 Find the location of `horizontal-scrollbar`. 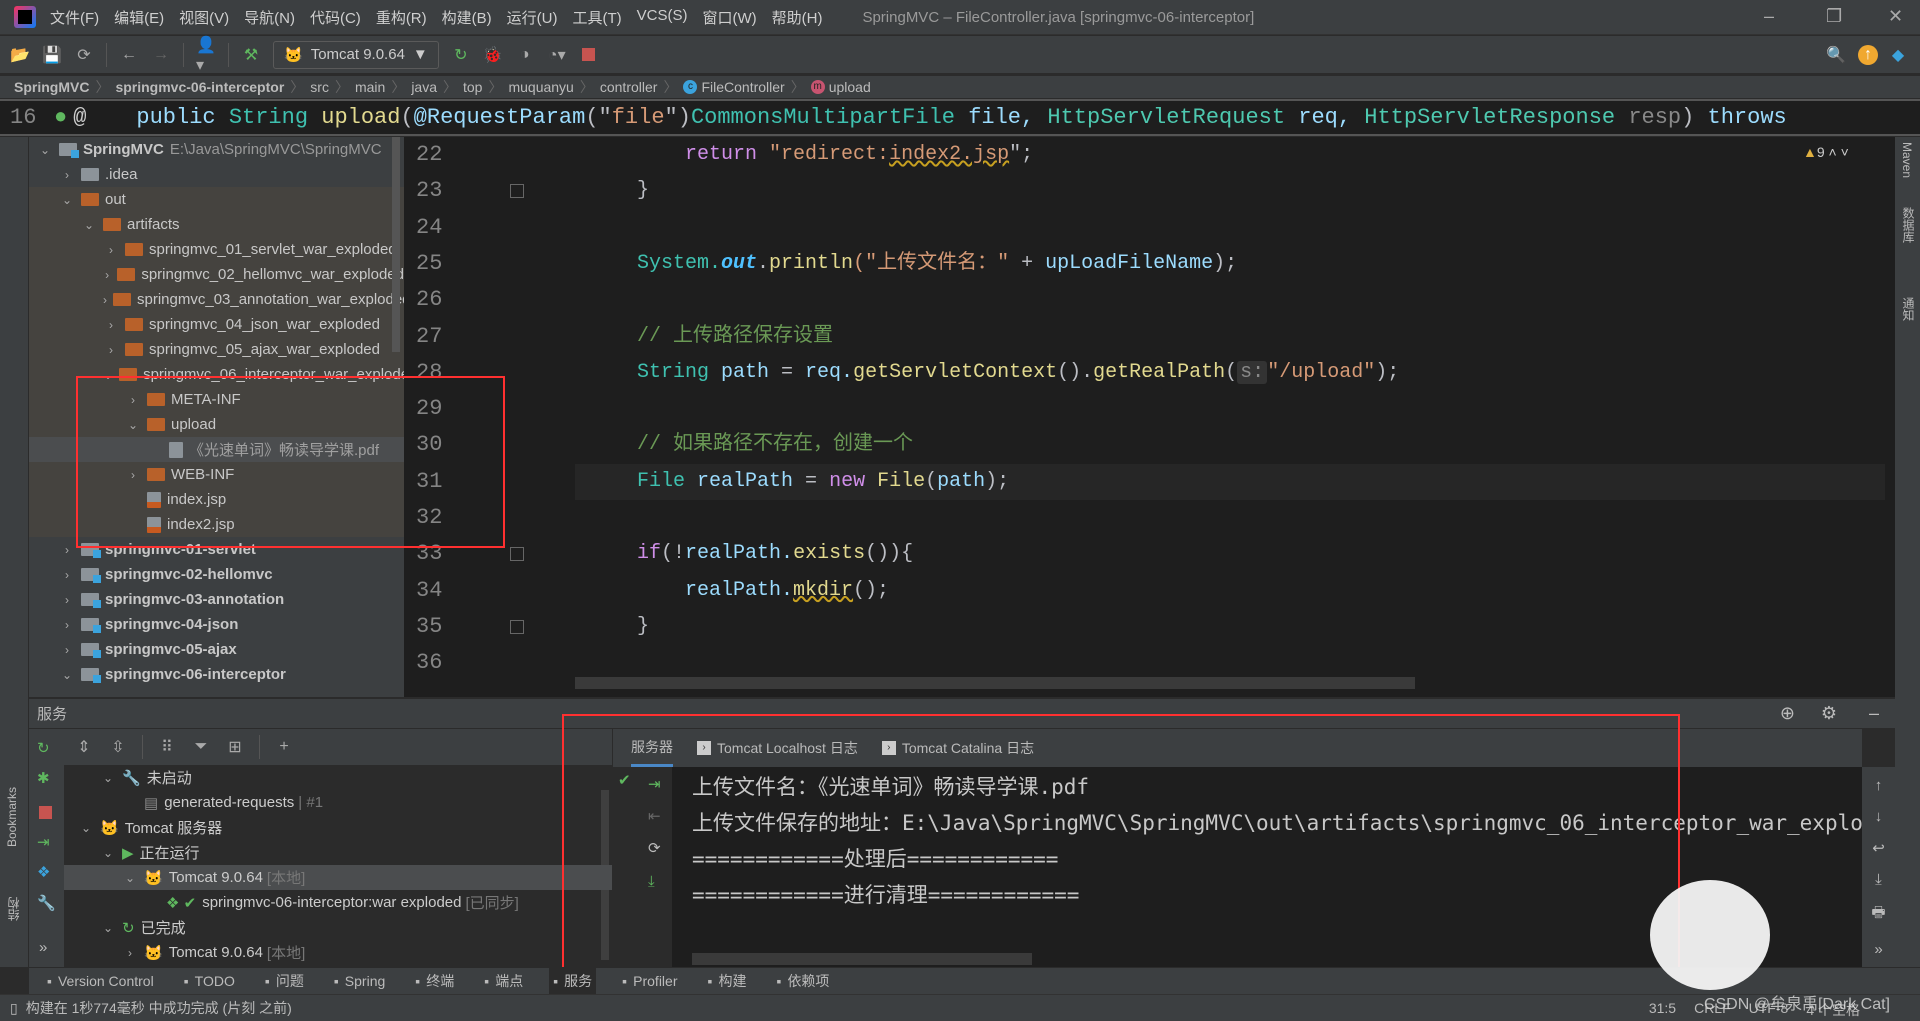

horizontal-scrollbar is located at coordinates (862, 959).